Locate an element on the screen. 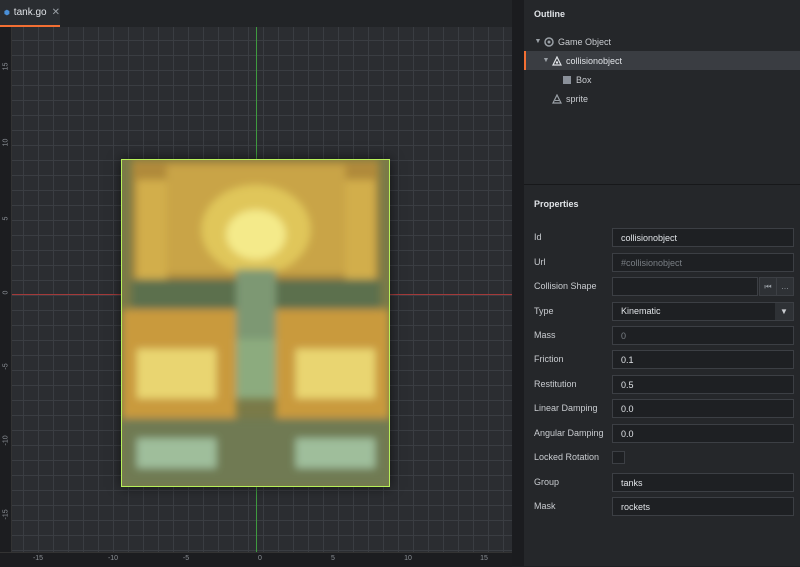 This screenshot has height=567, width=800. property-label: Angular Damping is located at coordinates (569, 433).